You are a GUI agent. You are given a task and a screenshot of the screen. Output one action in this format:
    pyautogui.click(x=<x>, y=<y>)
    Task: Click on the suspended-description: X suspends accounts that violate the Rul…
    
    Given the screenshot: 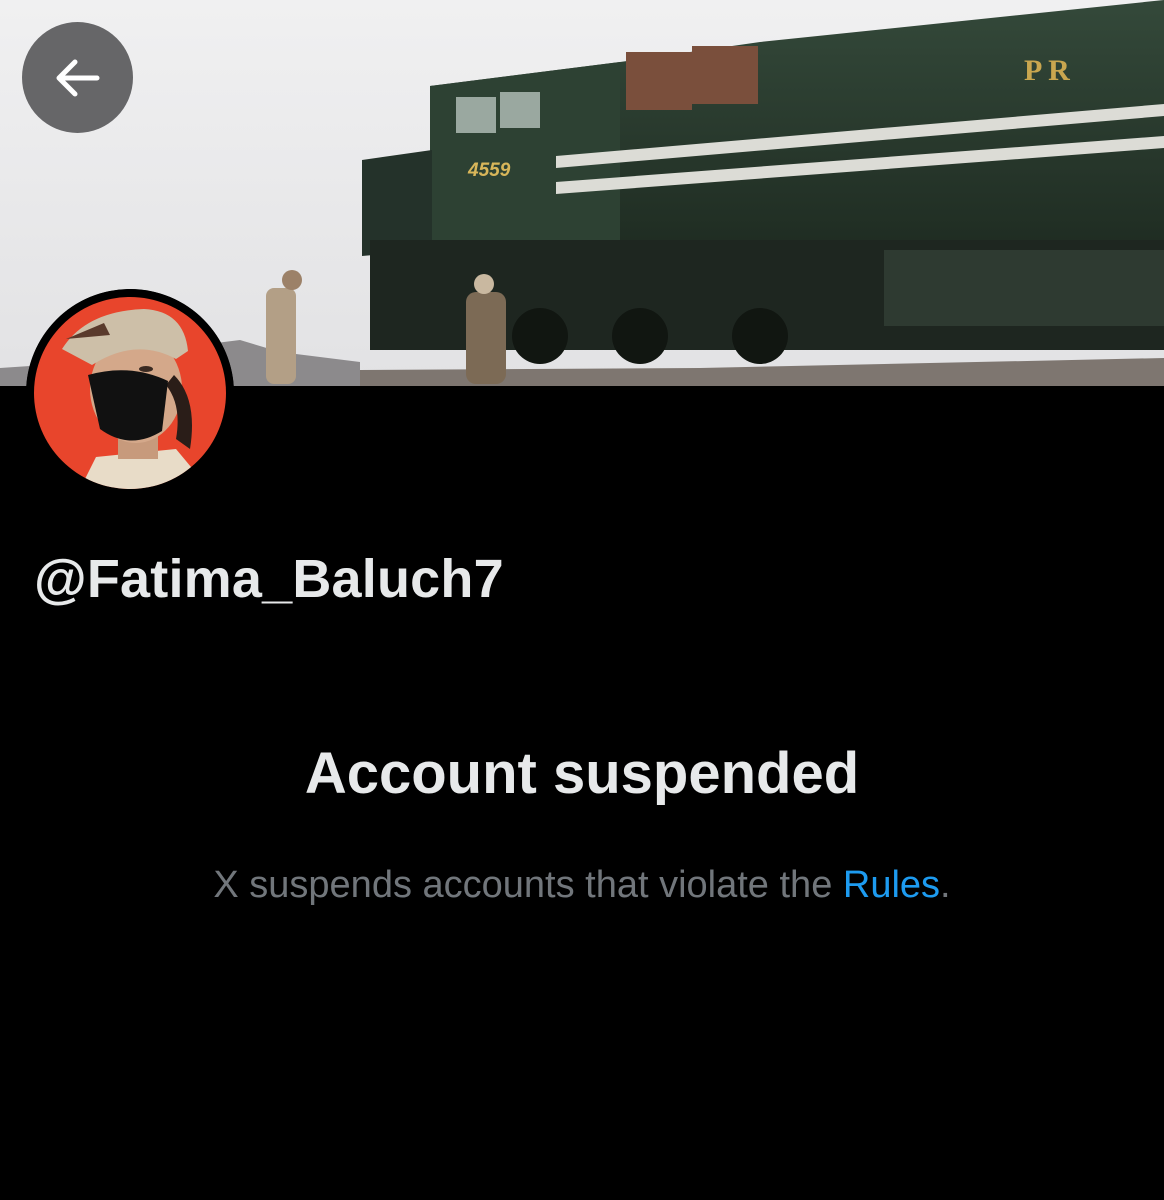 What is the action you would take?
    pyautogui.click(x=582, y=885)
    